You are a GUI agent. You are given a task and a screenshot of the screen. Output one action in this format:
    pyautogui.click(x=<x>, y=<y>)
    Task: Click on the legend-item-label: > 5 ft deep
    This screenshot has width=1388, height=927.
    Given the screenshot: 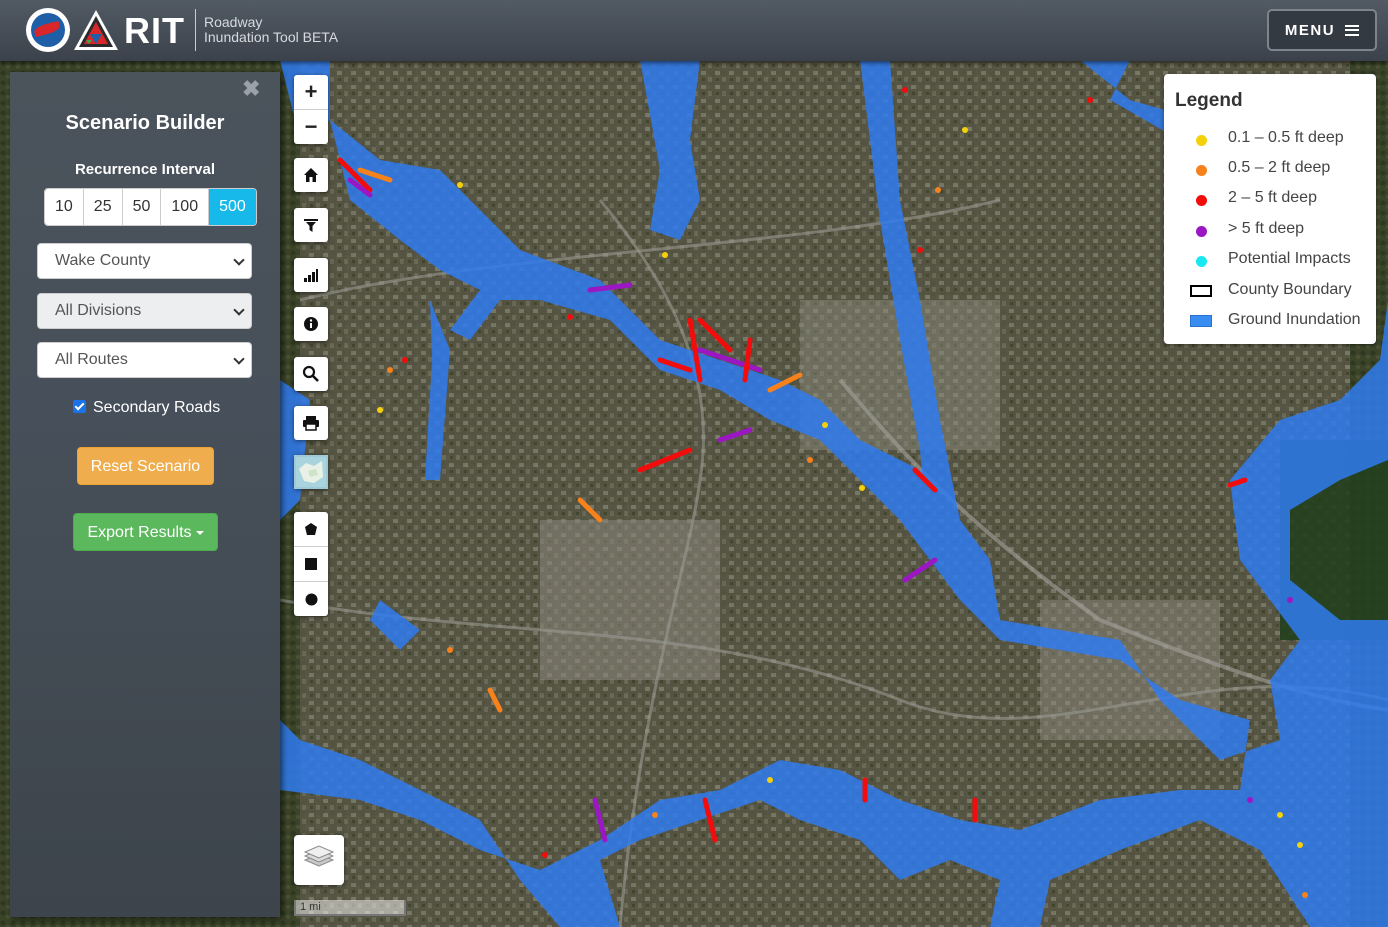 What is the action you would take?
    pyautogui.click(x=1266, y=228)
    